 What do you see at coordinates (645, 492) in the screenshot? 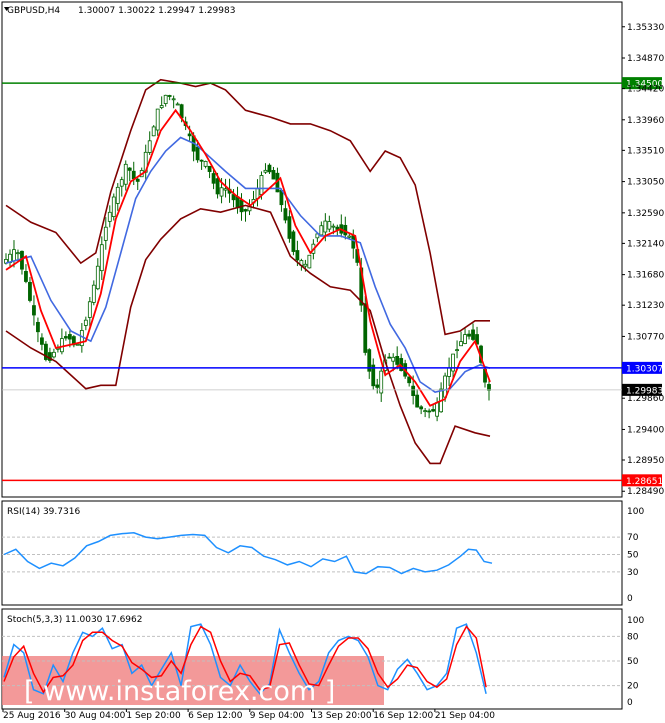
I see `price-axis-tick-label: 1.28490` at bounding box center [645, 492].